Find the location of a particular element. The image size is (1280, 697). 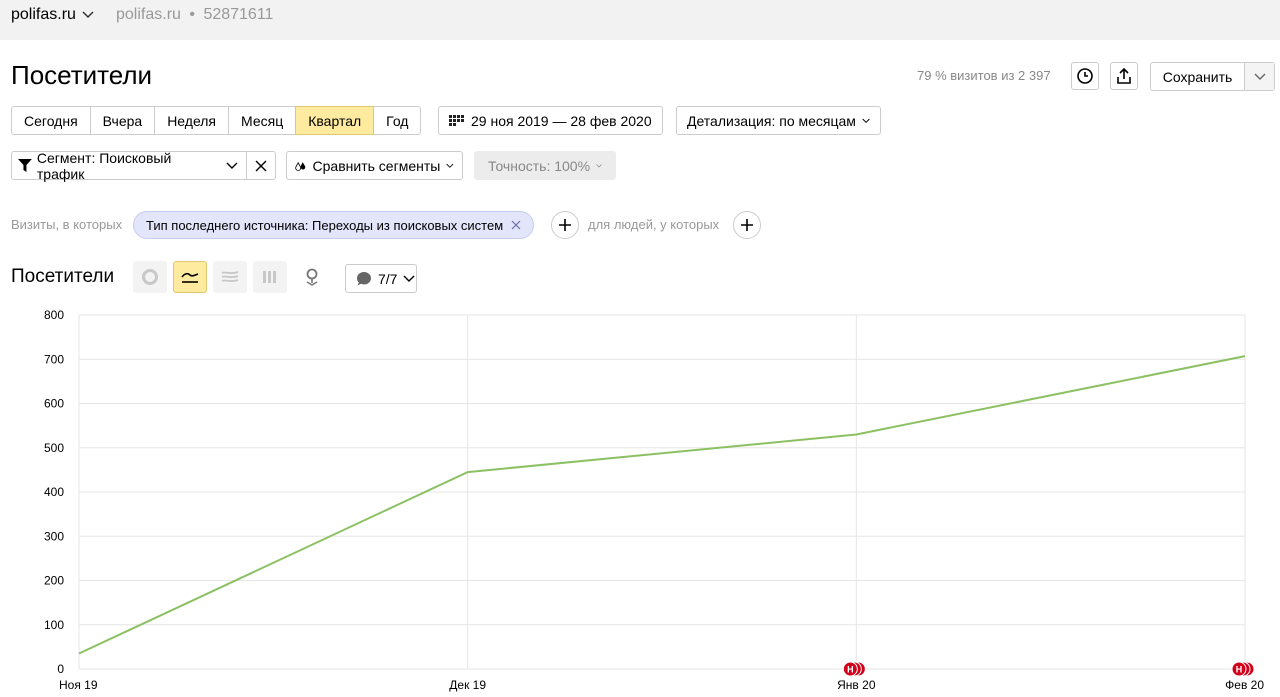

site-name: polifas.ru is located at coordinates (43, 14).